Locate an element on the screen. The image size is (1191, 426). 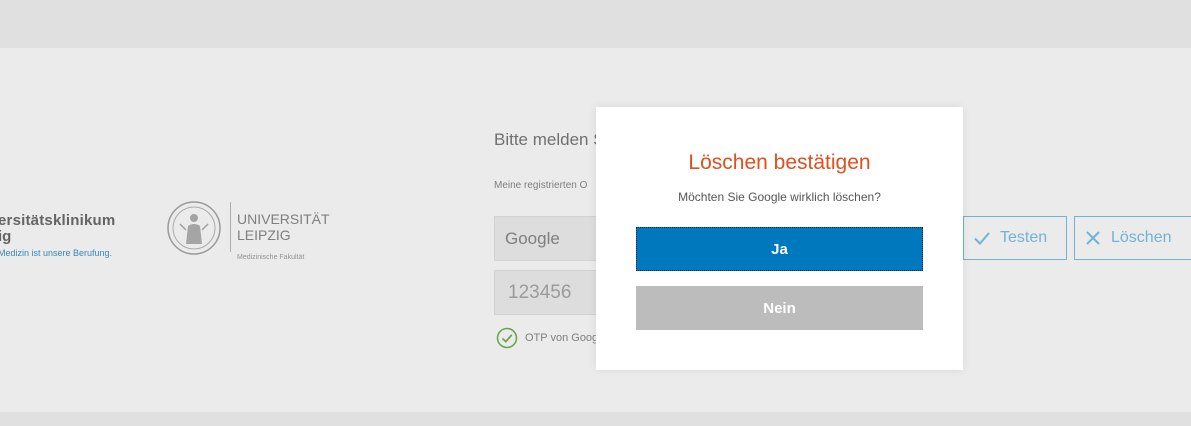
confirm-yes-button: Ja is located at coordinates (779, 249).